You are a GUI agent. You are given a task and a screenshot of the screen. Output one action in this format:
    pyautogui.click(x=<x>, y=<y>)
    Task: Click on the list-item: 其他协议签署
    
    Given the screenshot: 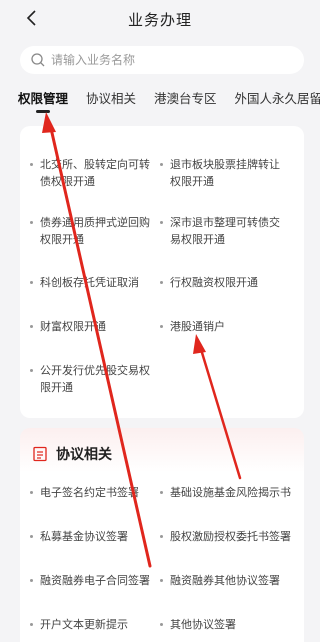 What is the action you would take?
    pyautogui.click(x=230, y=624)
    